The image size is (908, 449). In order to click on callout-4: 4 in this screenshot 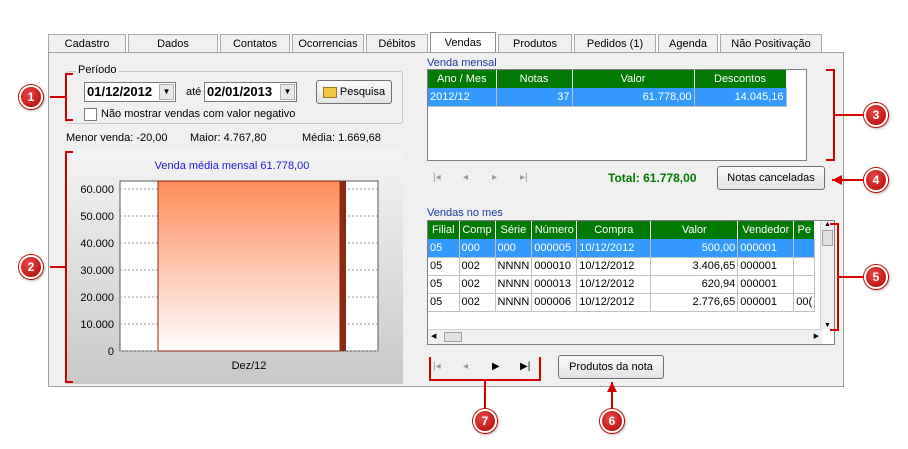, I will do `click(876, 180)`.